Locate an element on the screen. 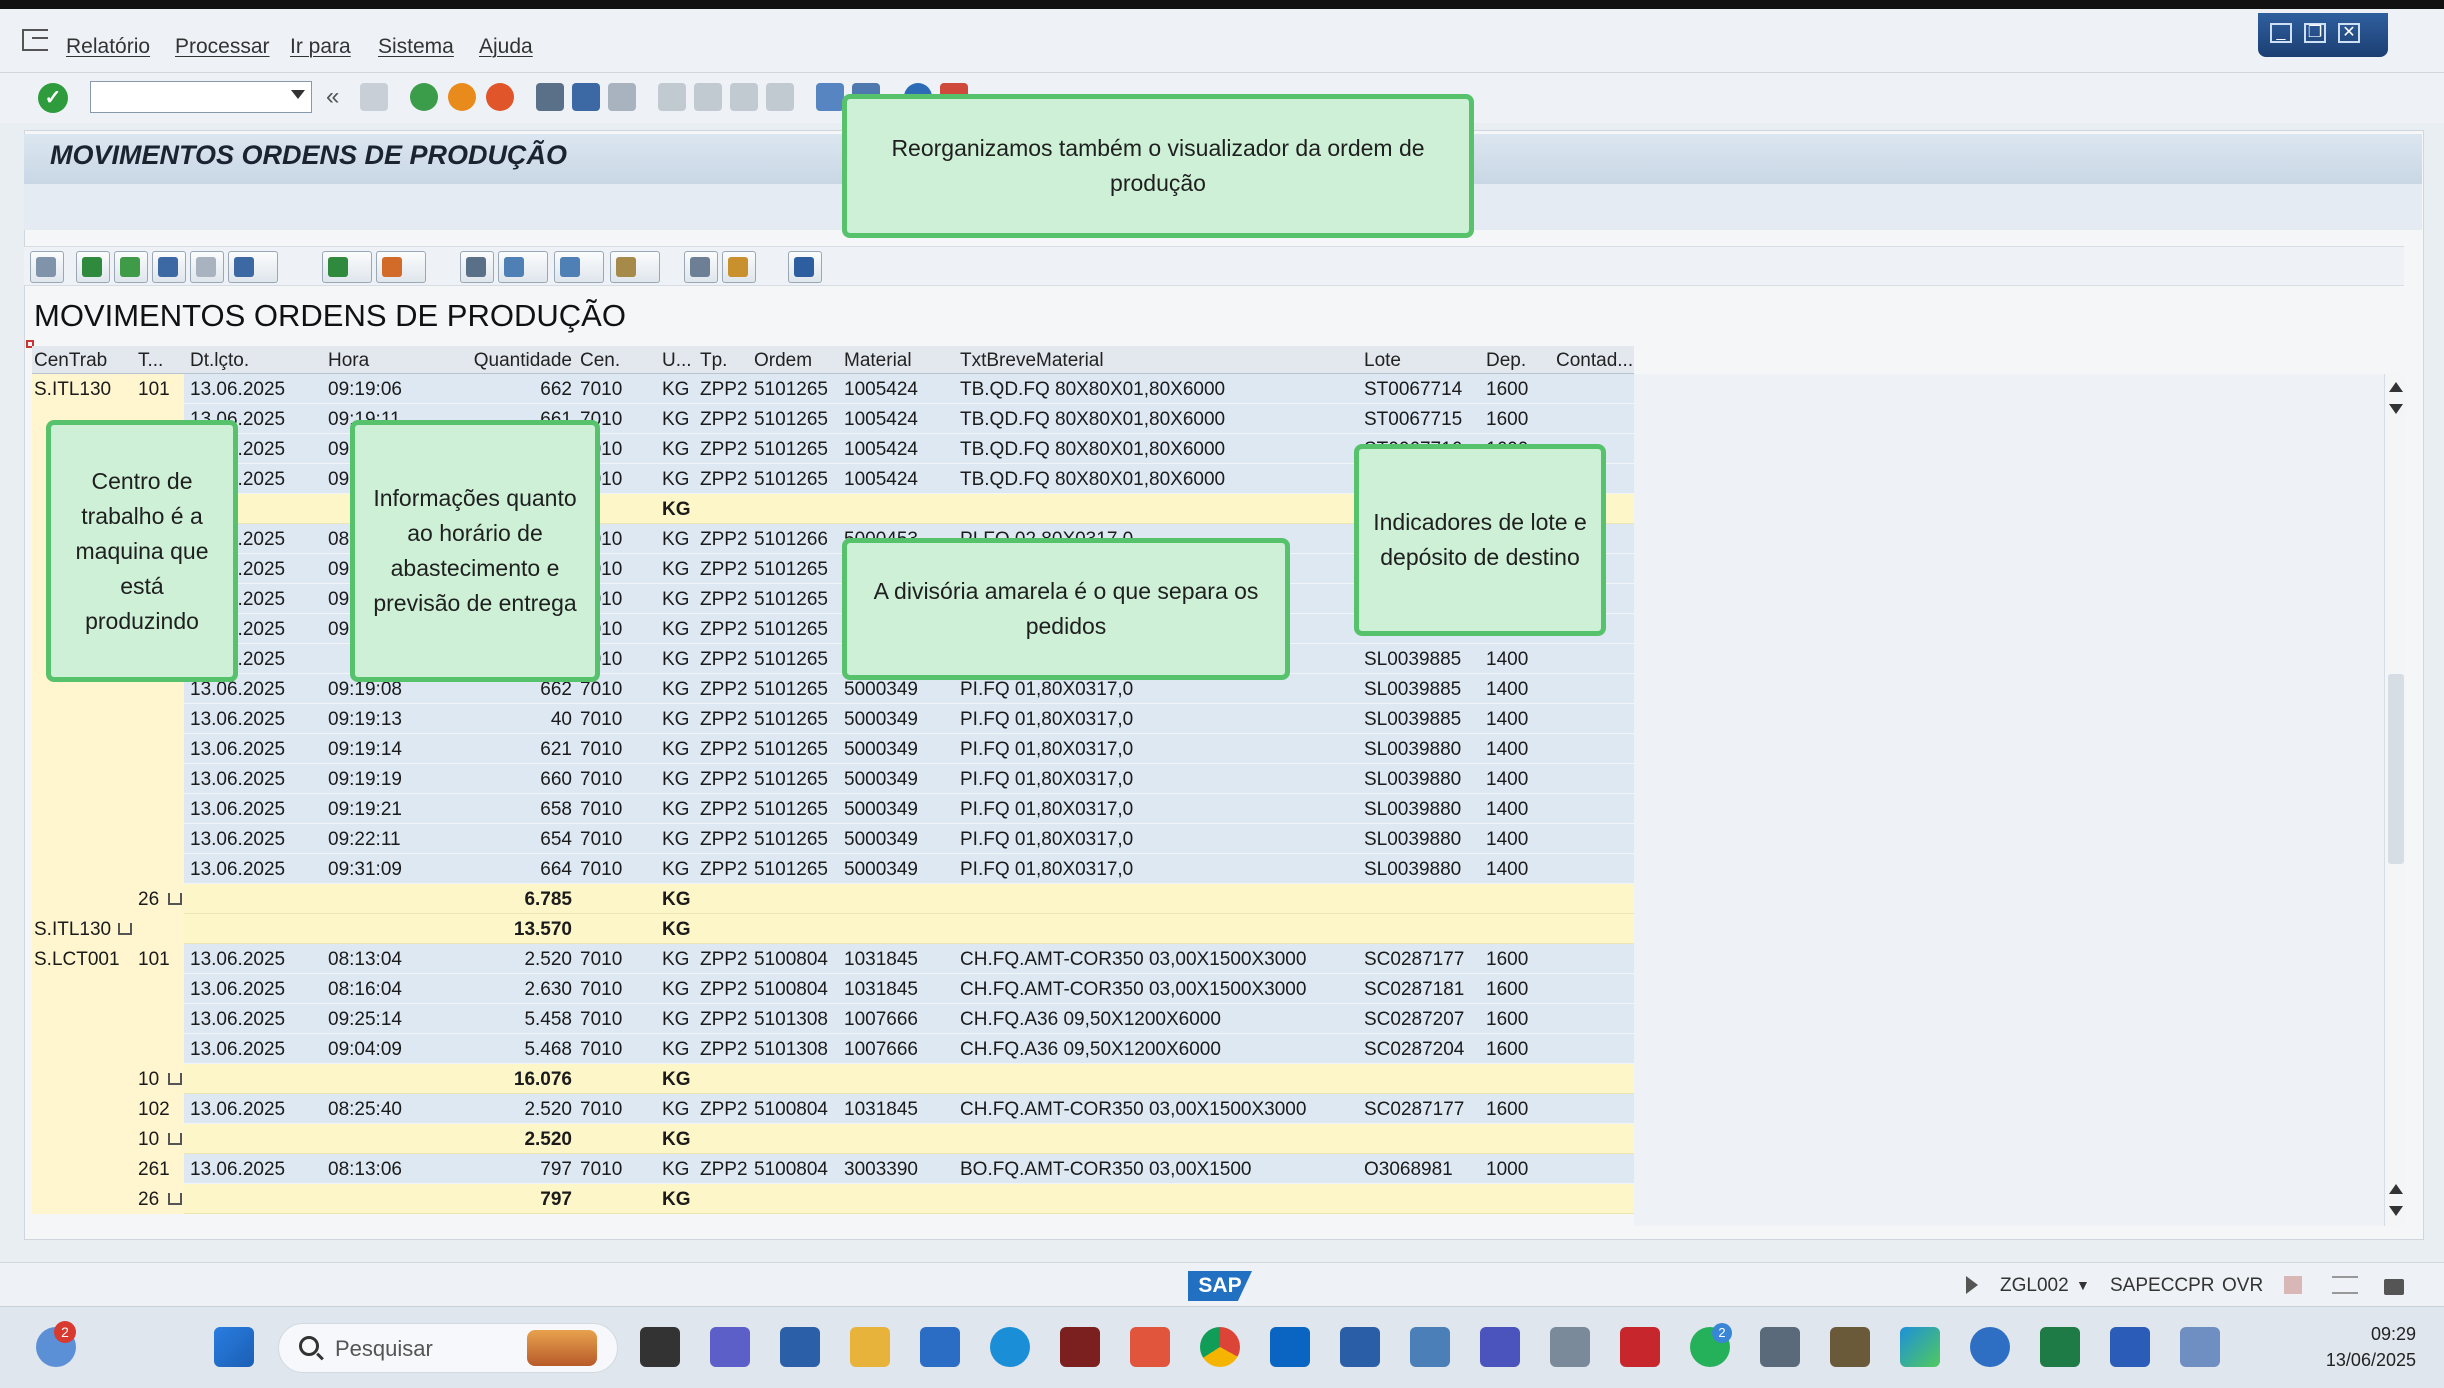 The height and width of the screenshot is (1388, 2444). chevron-down-icon: ▼ is located at coordinates (2083, 1285).